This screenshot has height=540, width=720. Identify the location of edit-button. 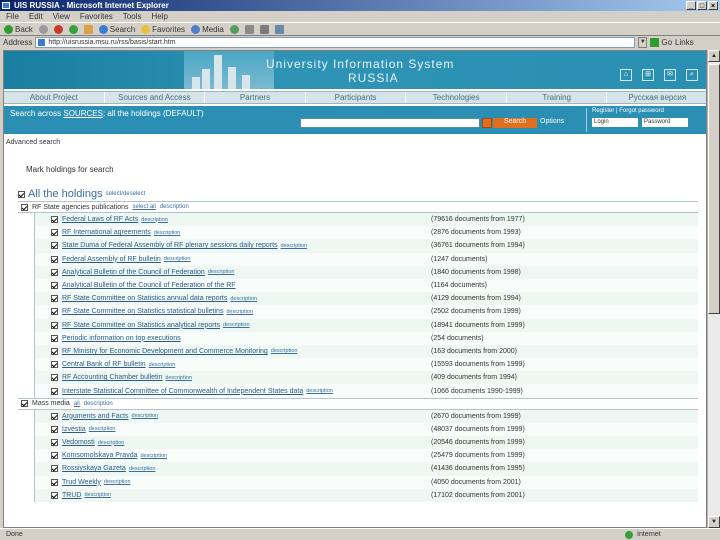
(279, 29).